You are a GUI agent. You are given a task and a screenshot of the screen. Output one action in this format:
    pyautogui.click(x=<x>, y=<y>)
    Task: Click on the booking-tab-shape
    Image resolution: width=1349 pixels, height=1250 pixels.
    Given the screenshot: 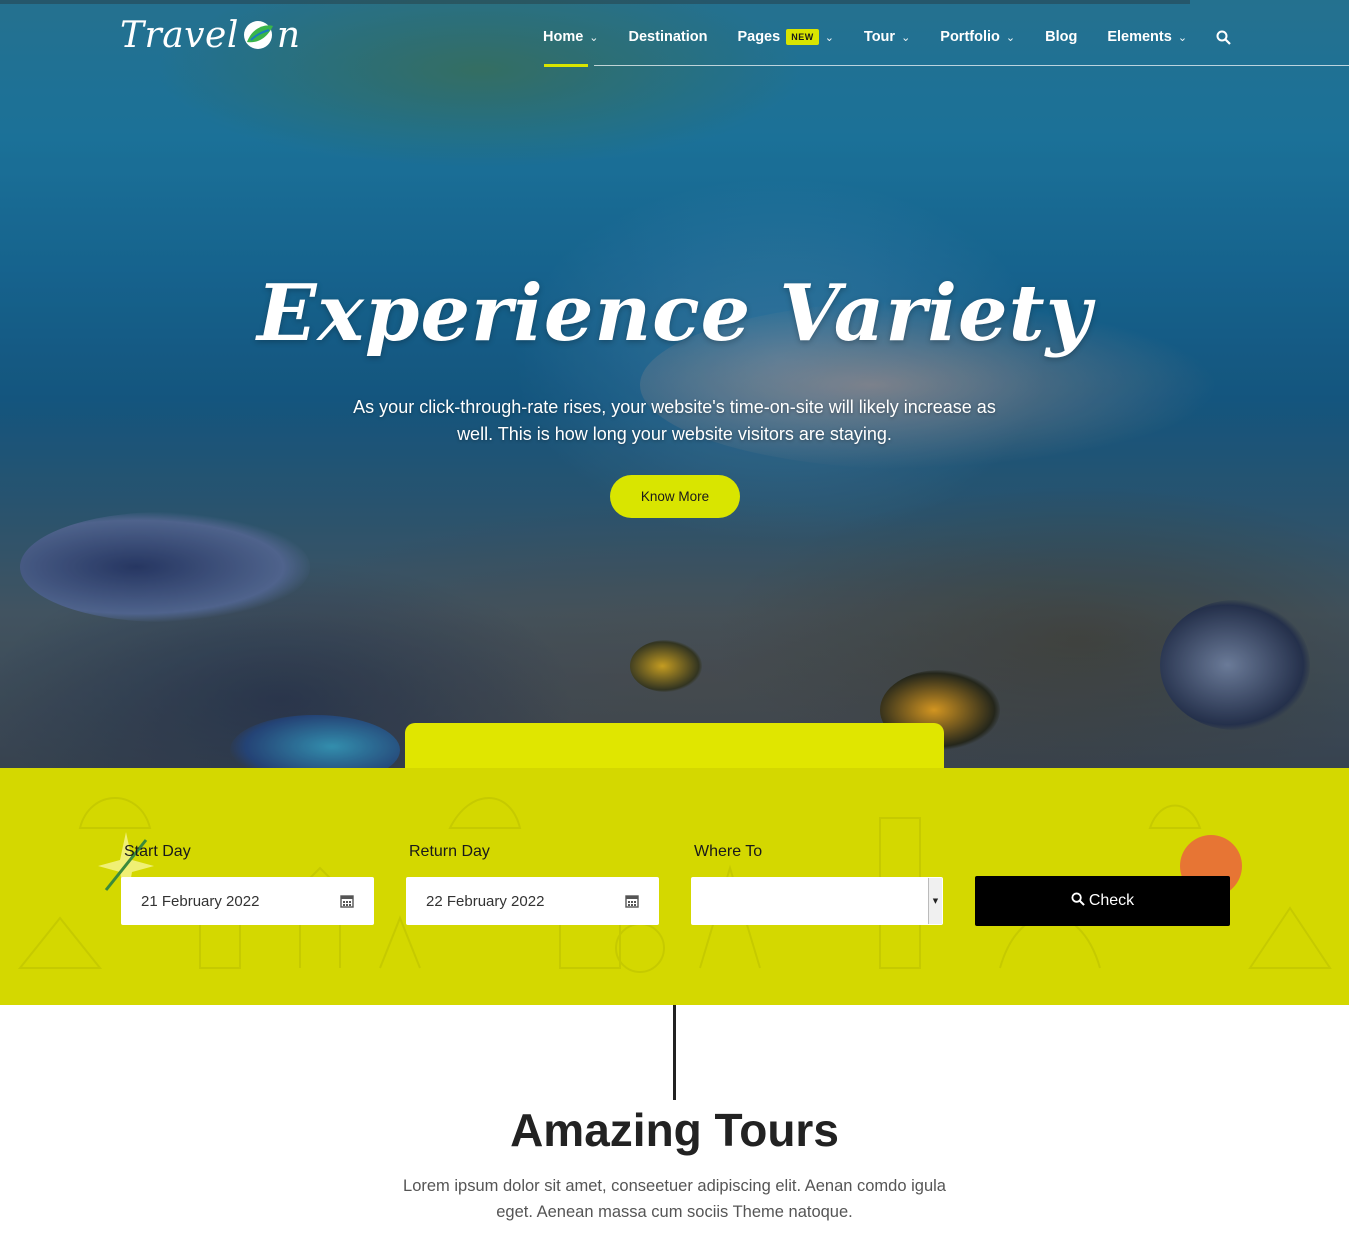 What is the action you would take?
    pyautogui.click(x=674, y=745)
    